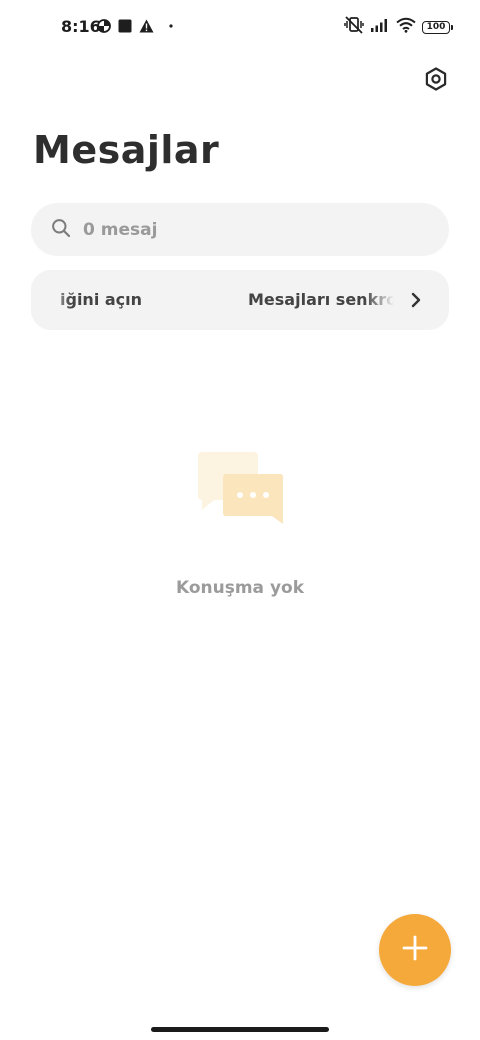 The image size is (480, 1040). What do you see at coordinates (168, 27) in the screenshot?
I see `more-notifications-dot-icon` at bounding box center [168, 27].